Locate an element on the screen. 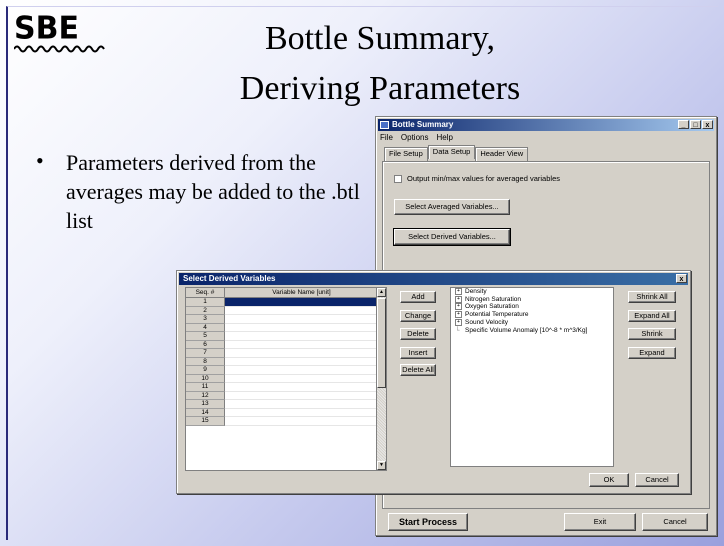  expand-button: Expand is located at coordinates (652, 353).